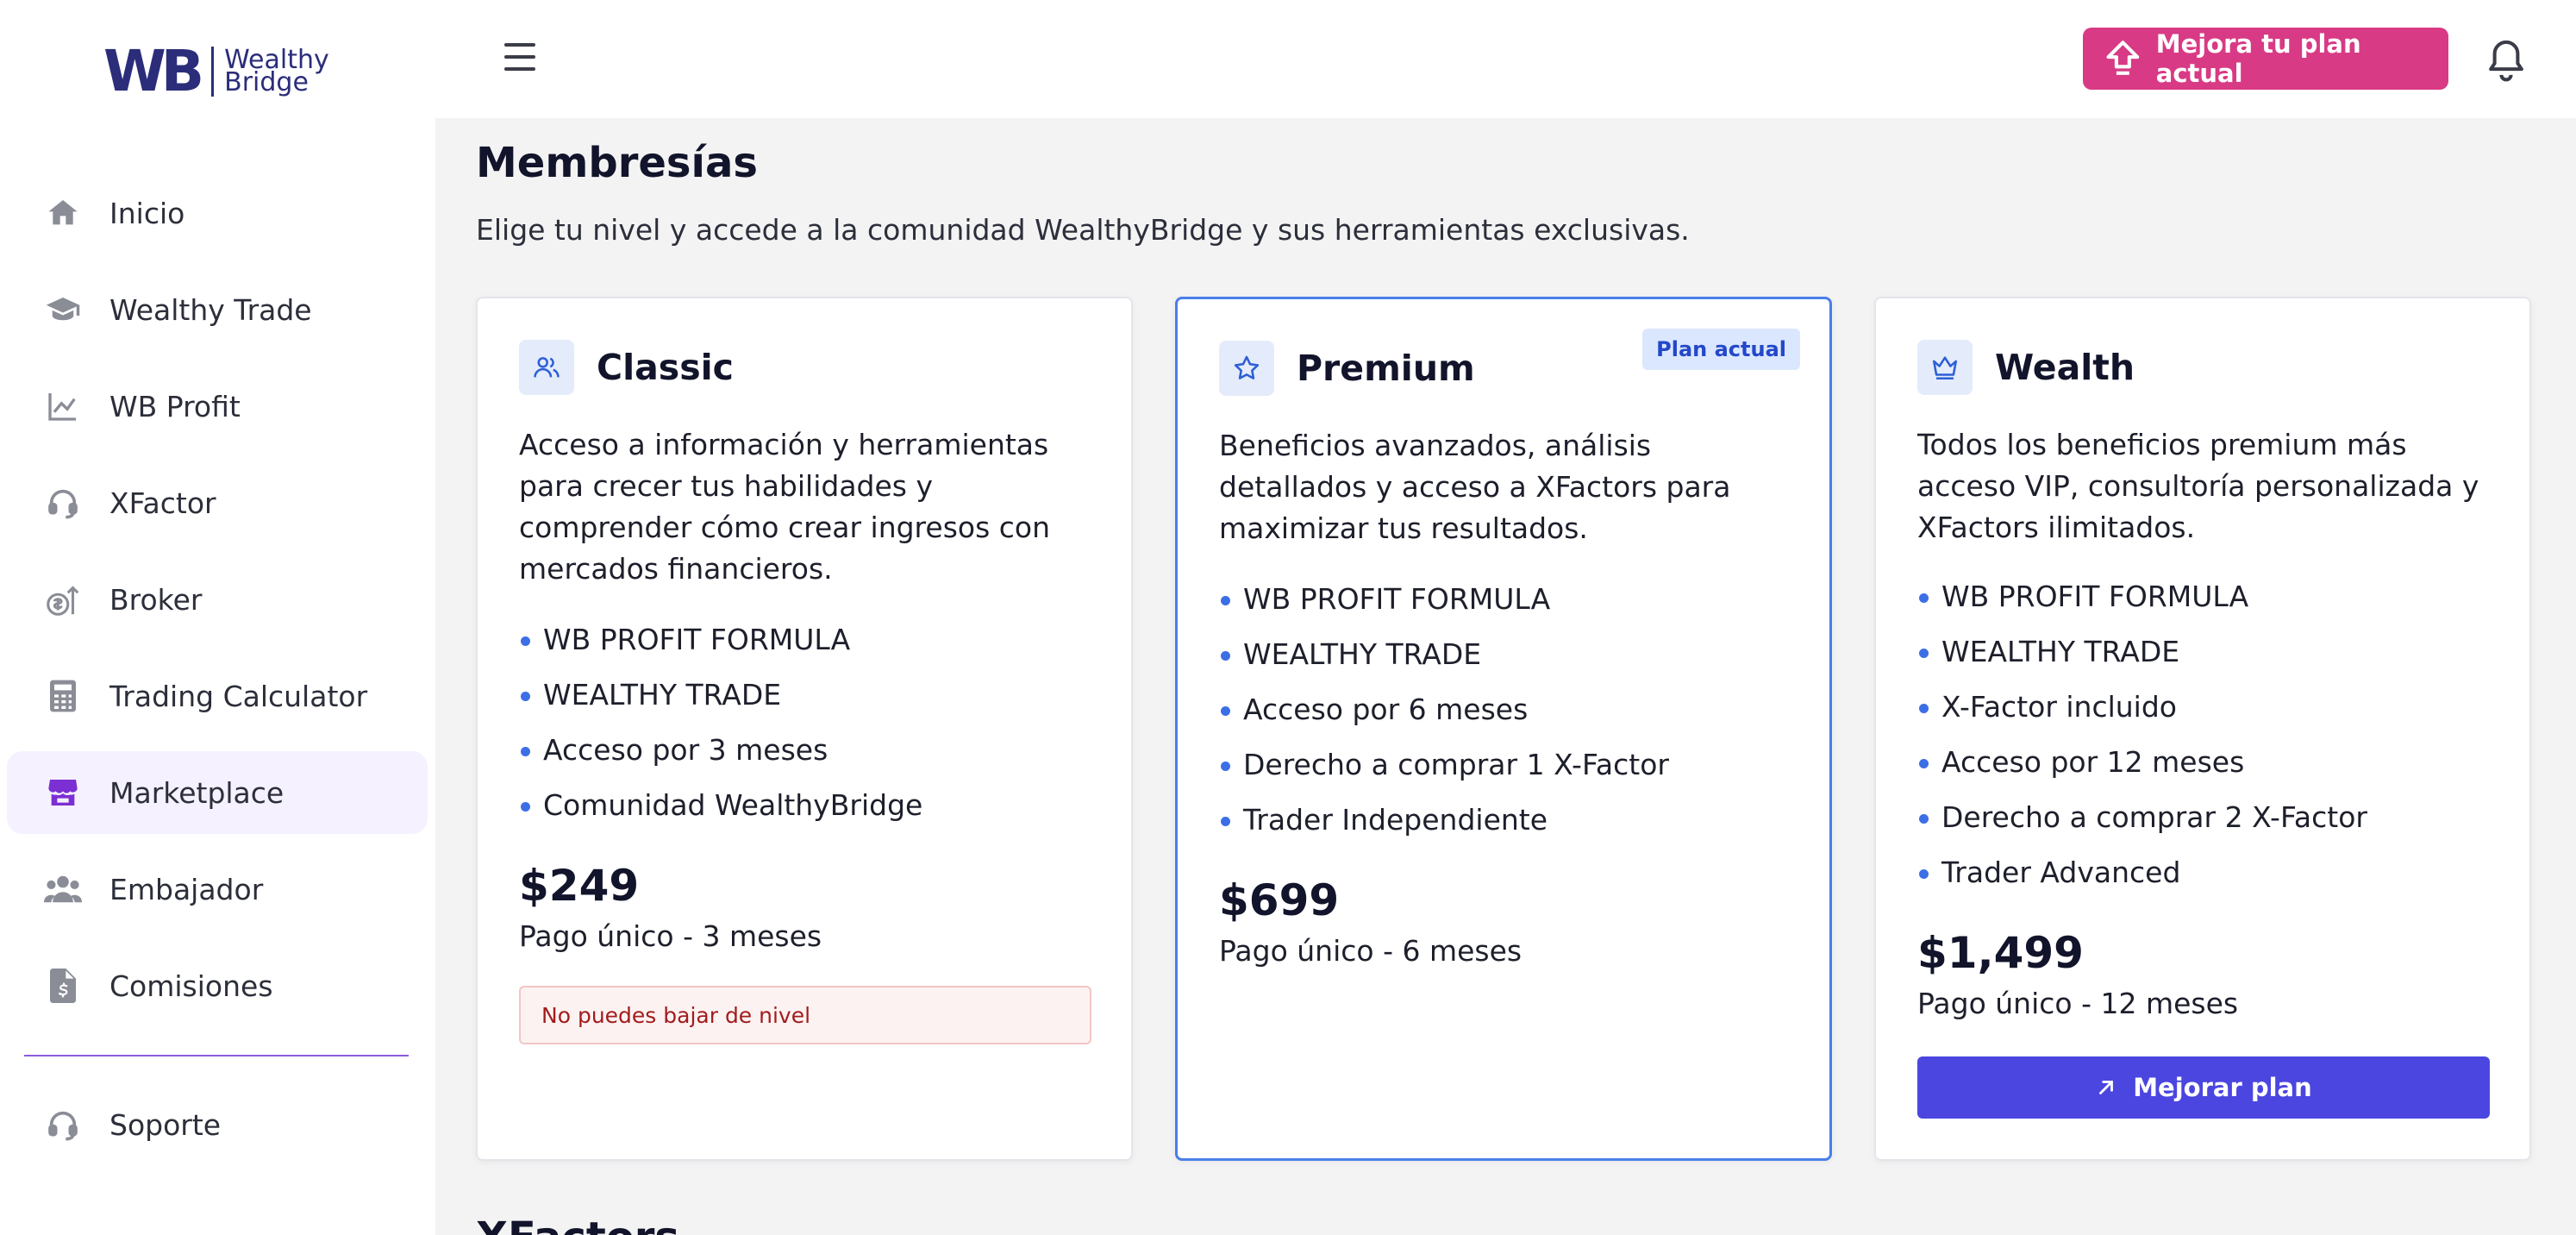  Describe the element at coordinates (1505, 59) in the screenshot. I see `top-header: Mejora tu plan actual` at that location.